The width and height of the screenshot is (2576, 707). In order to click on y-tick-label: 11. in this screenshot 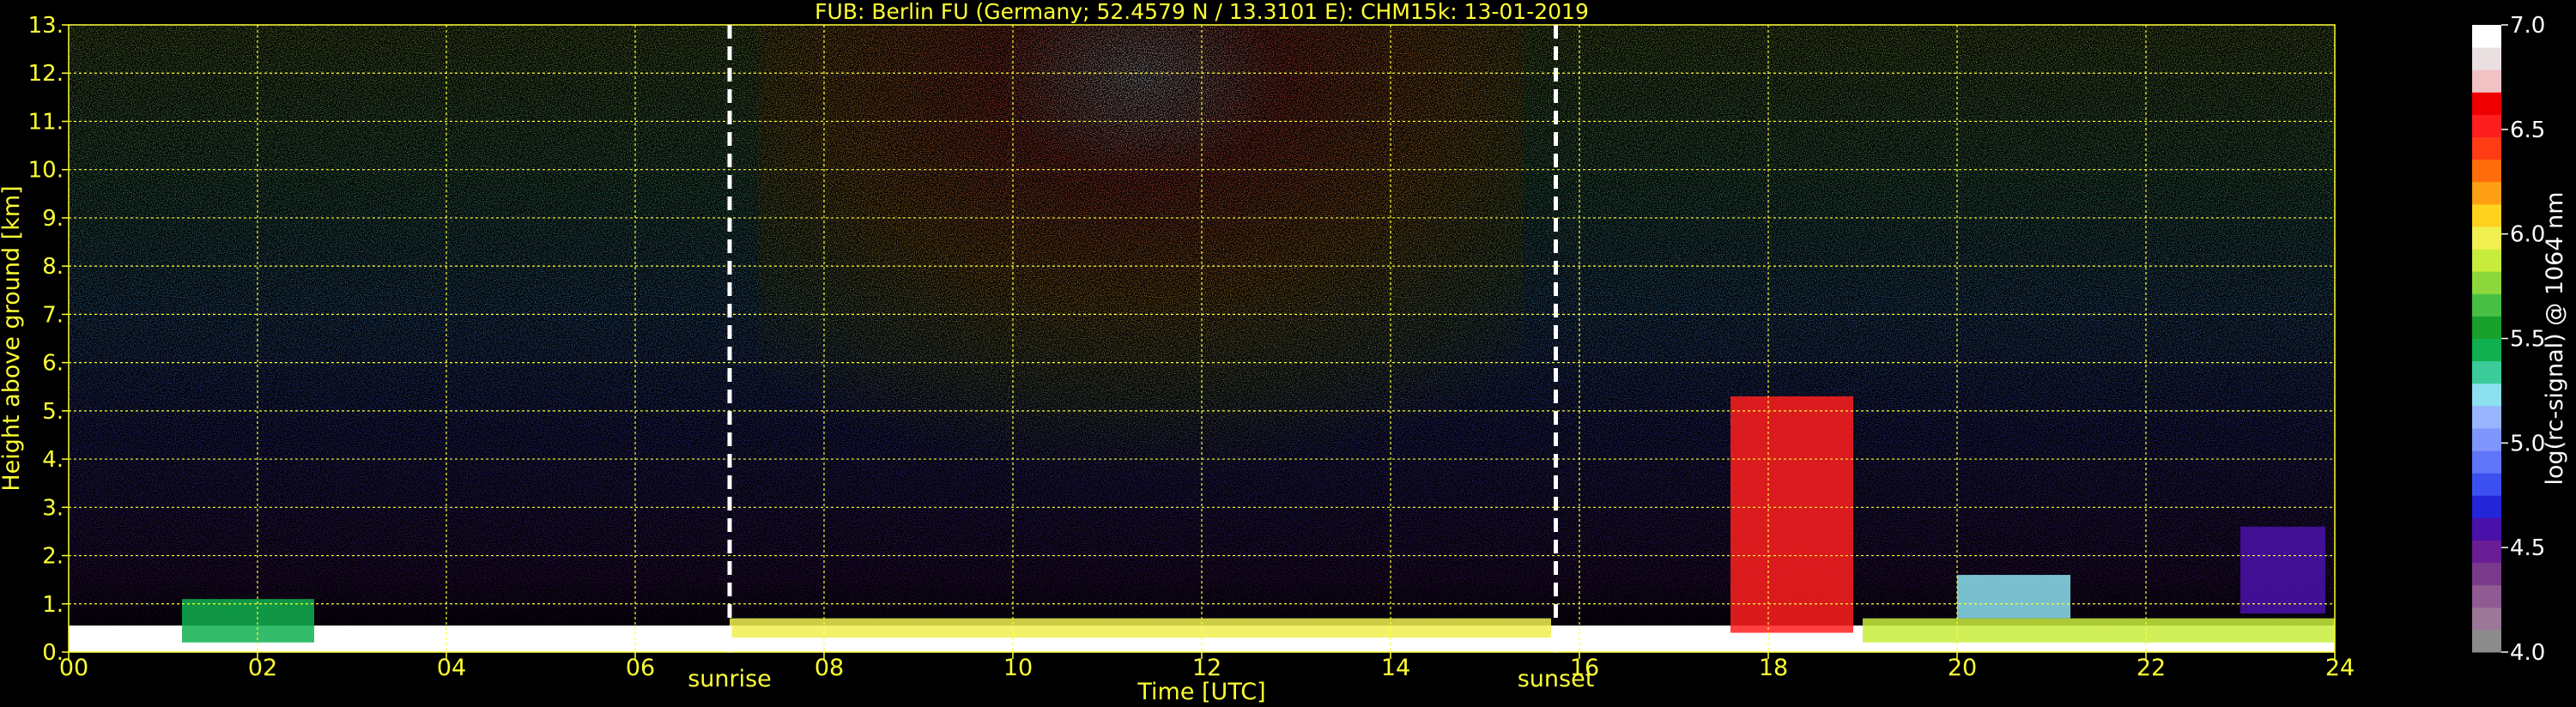, I will do `click(46, 122)`.